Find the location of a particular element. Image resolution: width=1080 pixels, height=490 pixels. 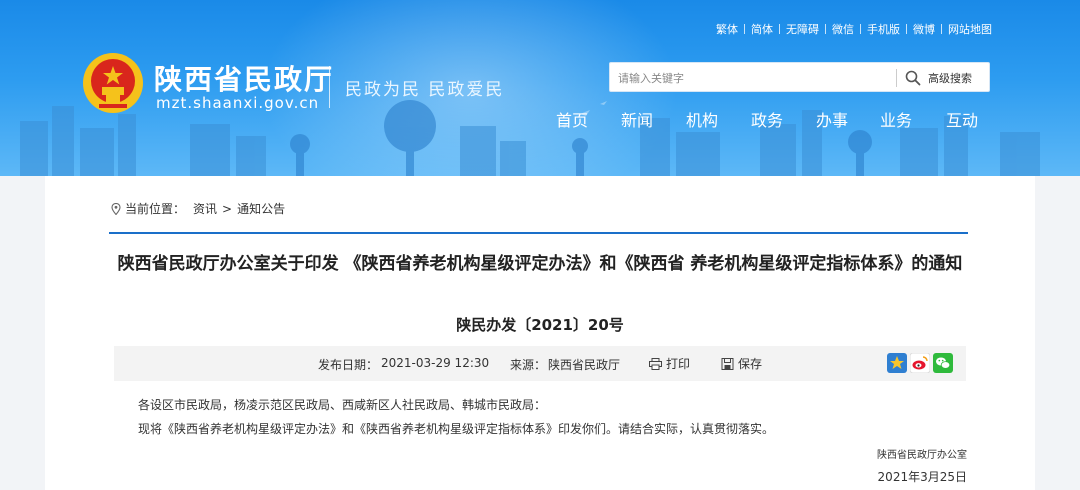

signature-organization: 陕西省民政厅办公室 is located at coordinates (922, 455).